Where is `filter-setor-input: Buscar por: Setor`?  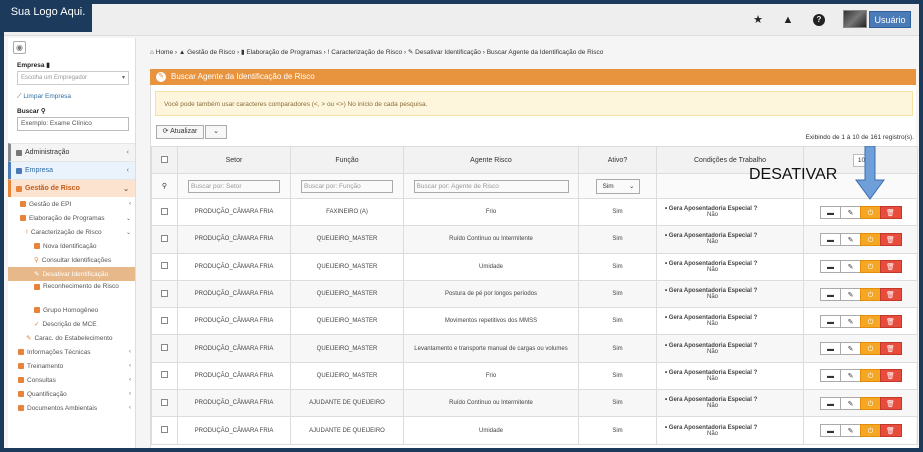
filter-setor-input: Buscar por: Setor is located at coordinates (234, 186).